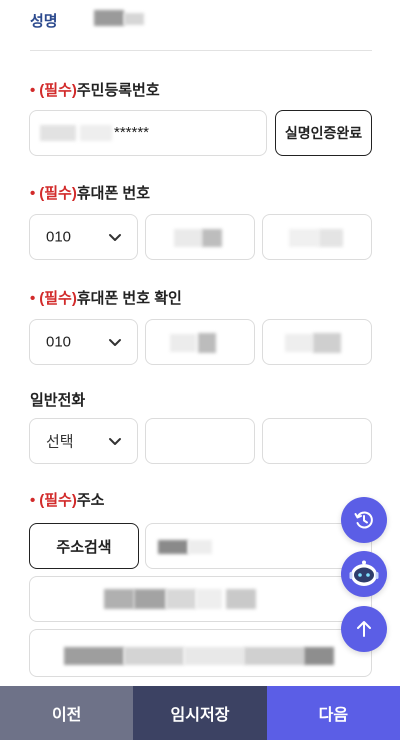 The image size is (400, 740). What do you see at coordinates (83, 342) in the screenshot?
I see `phone-confirm-prefix-select: 010` at bounding box center [83, 342].